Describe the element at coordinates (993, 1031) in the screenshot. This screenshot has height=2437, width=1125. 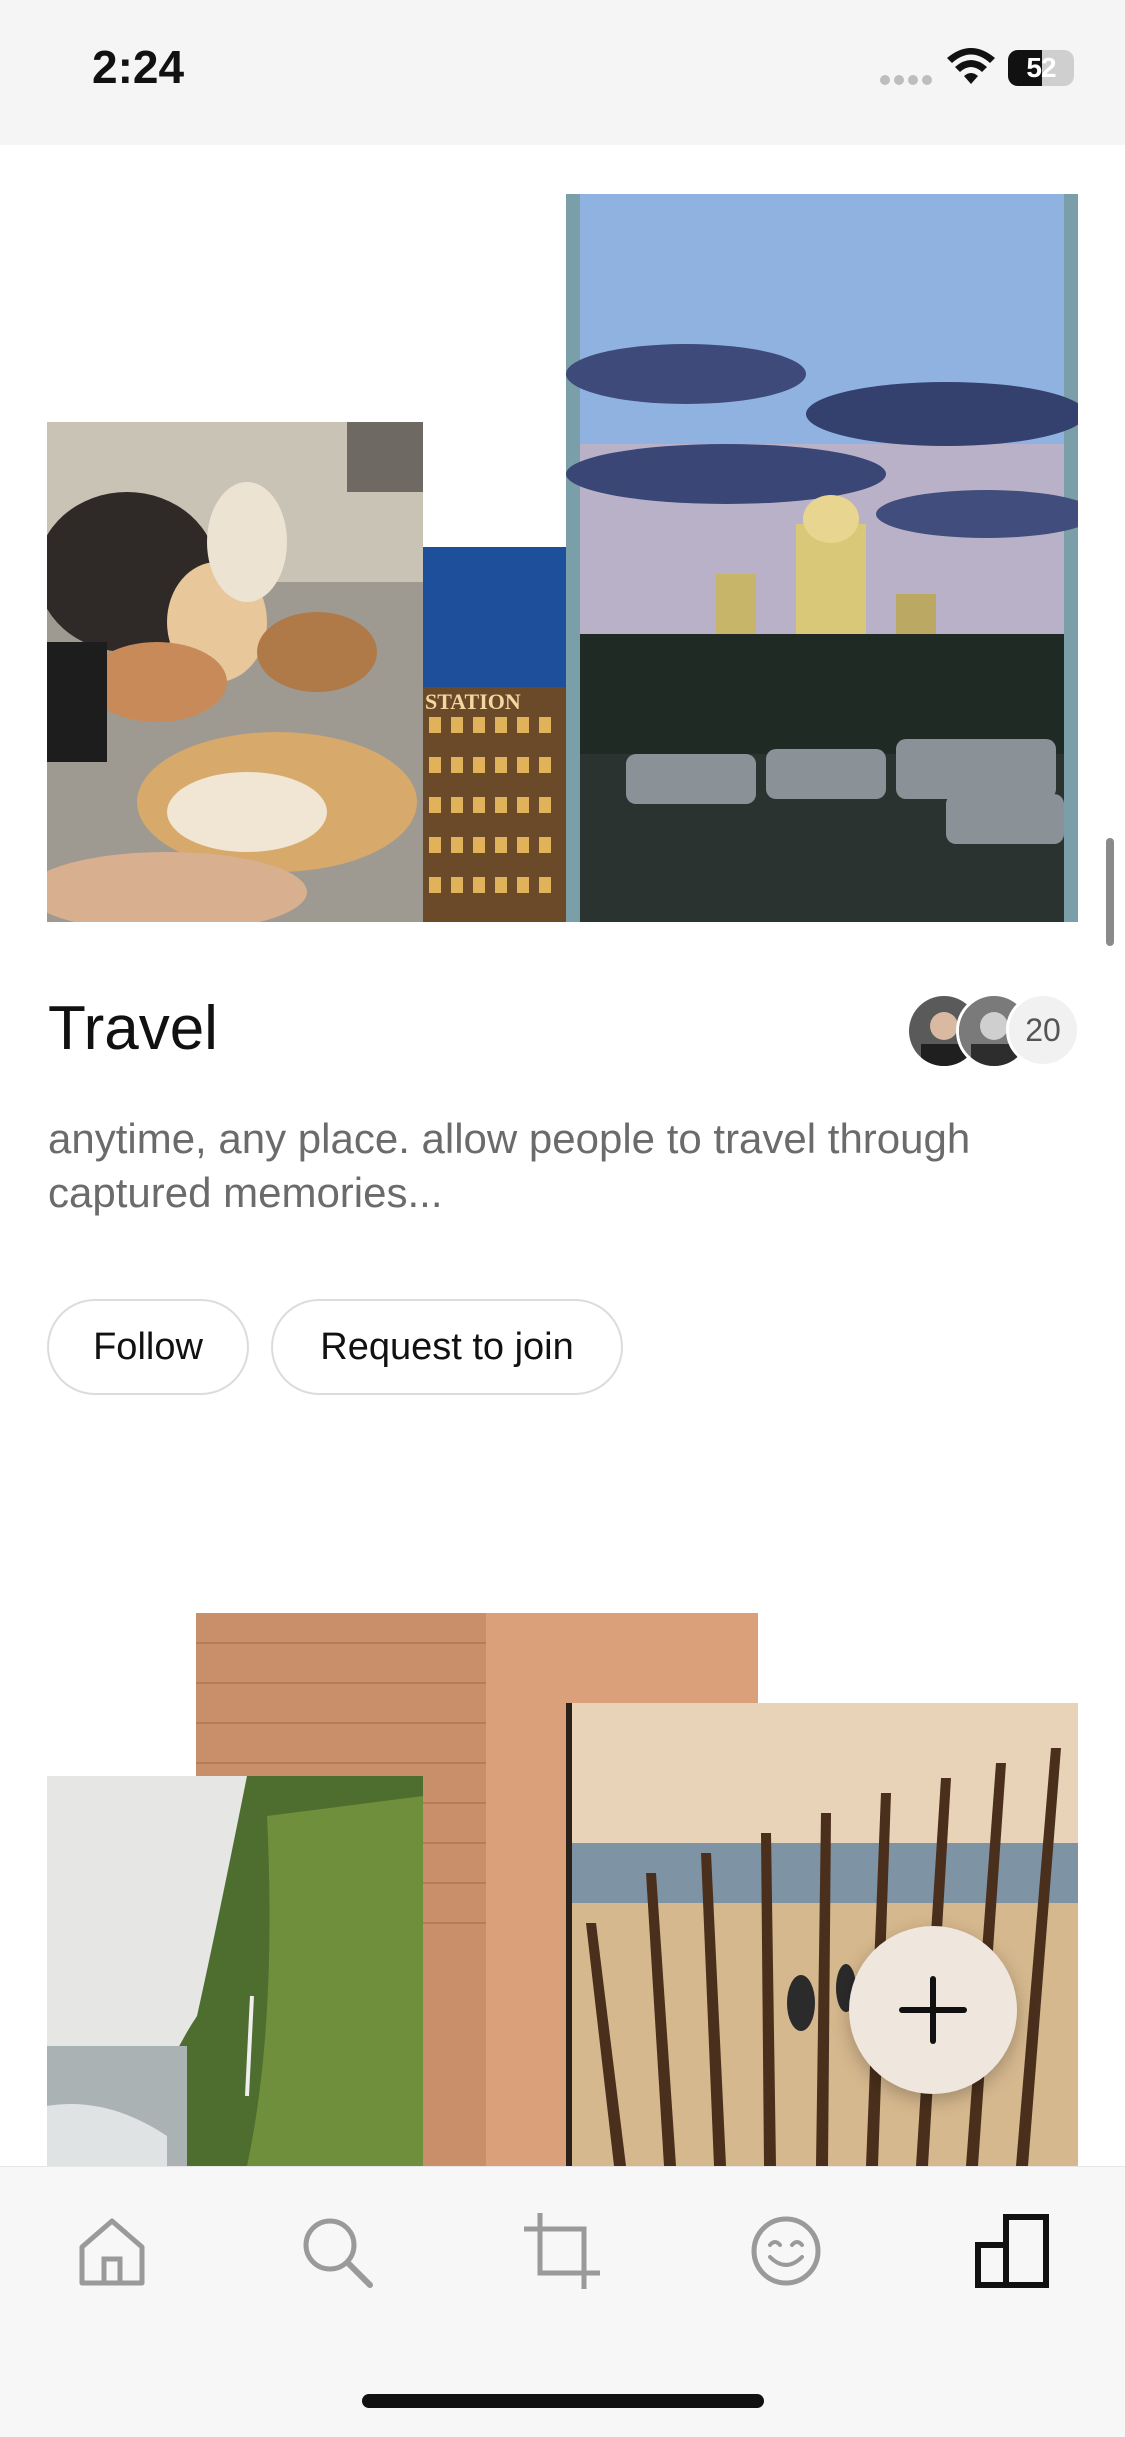
I see `album-members: 20` at that location.